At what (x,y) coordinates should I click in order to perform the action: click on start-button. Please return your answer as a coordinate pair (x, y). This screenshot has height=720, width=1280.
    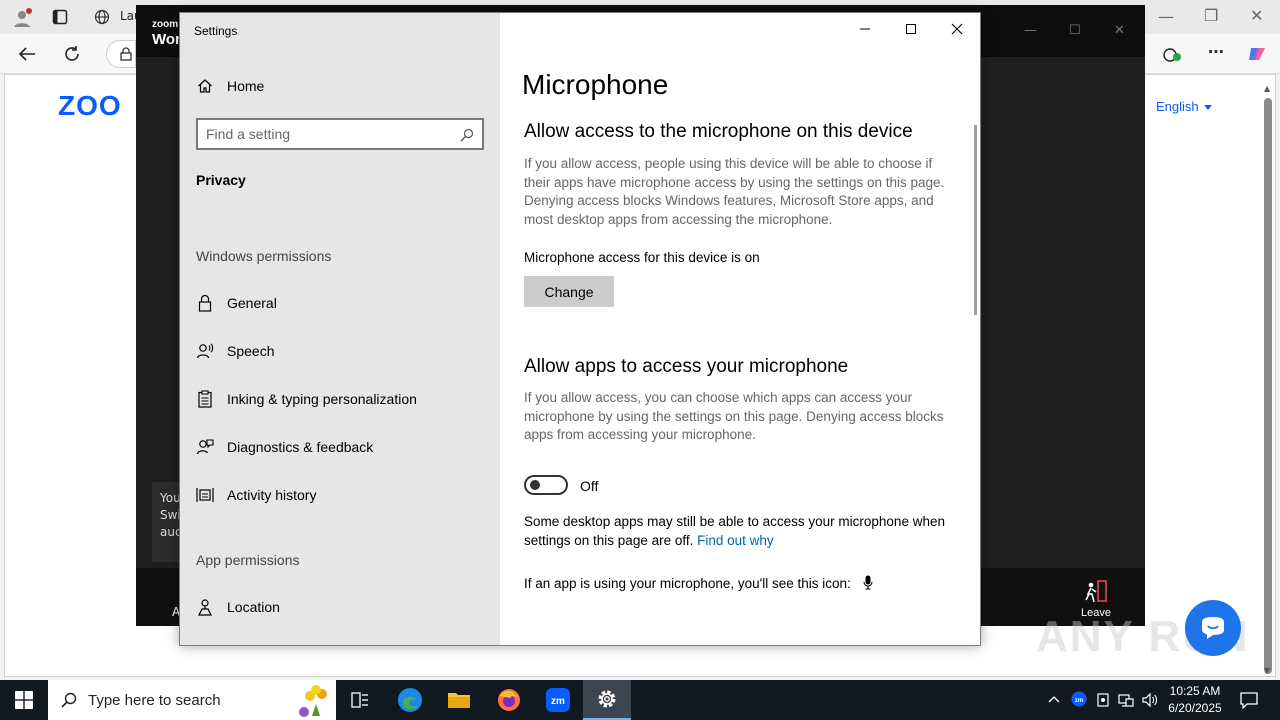
    Looking at the image, I should click on (24, 700).